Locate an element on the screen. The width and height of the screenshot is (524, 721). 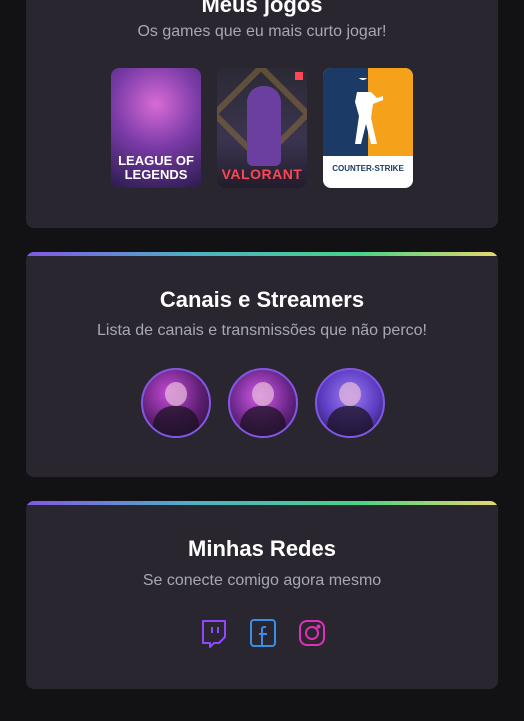
cs-soldier-icon is located at coordinates (369, 111).